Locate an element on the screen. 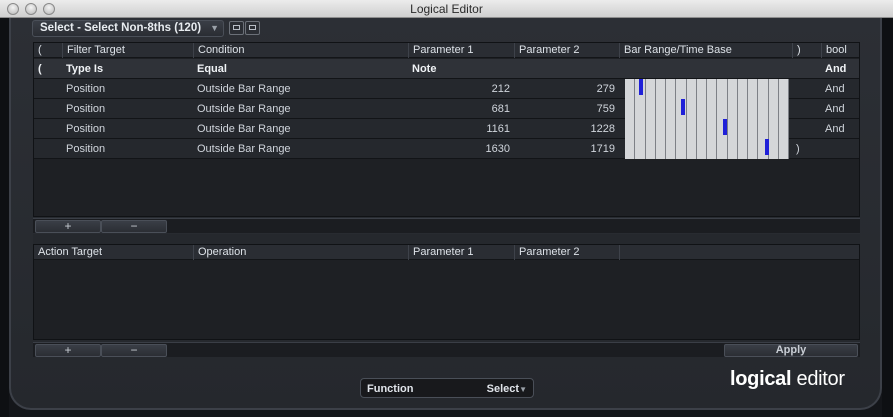  remove-action-button: − is located at coordinates (134, 350).